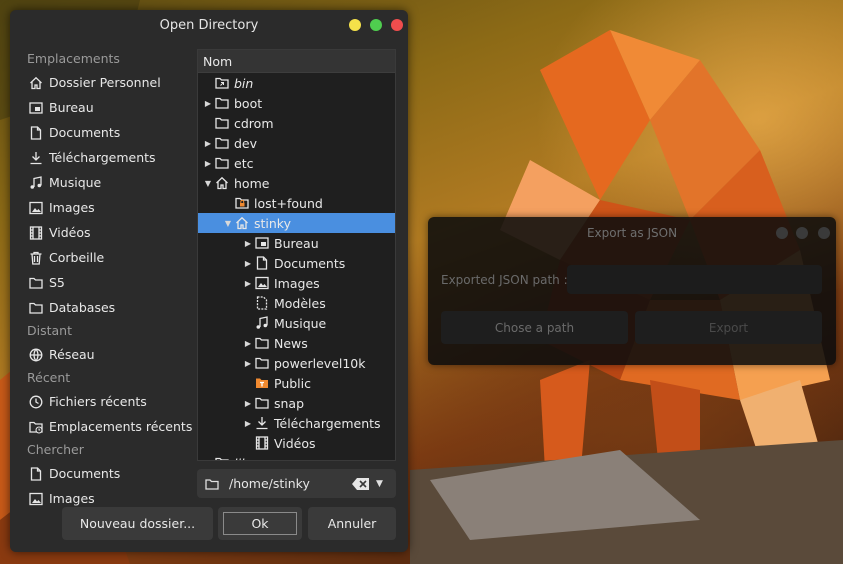 Image resolution: width=843 pixels, height=564 pixels. Describe the element at coordinates (397, 25) in the screenshot. I see `close-button` at that location.